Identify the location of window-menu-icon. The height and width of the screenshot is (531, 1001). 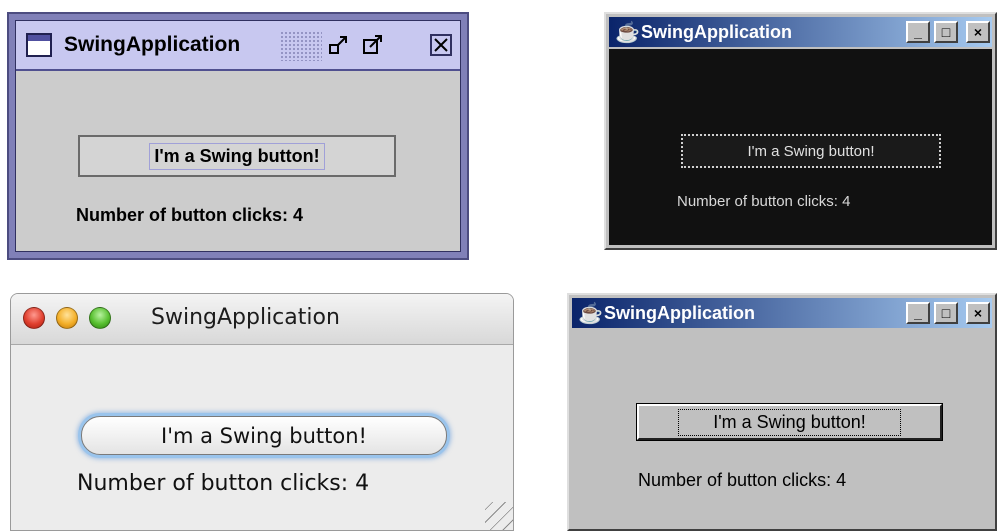
(39, 45).